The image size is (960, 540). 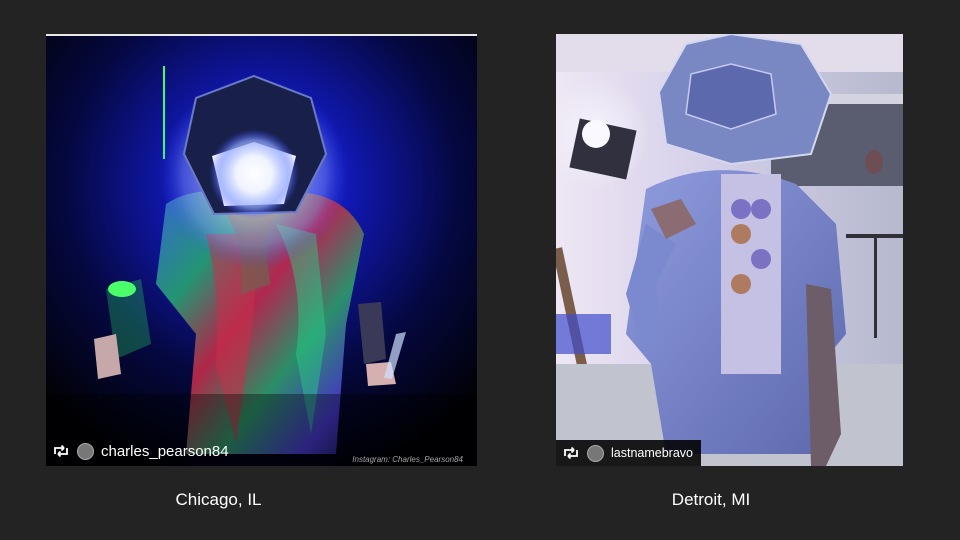 What do you see at coordinates (218, 499) in the screenshot?
I see `caption-chicago: Chicago, IL` at bounding box center [218, 499].